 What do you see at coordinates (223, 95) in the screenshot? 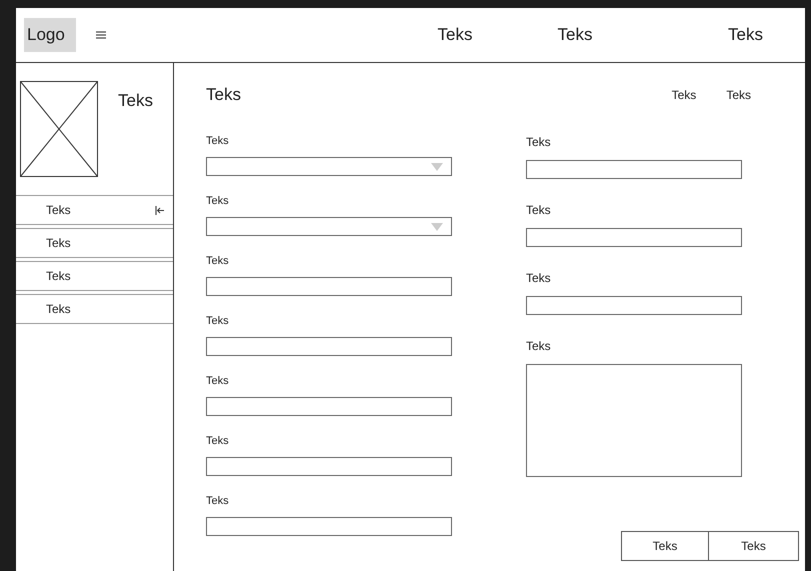
I see `page-title: Teks` at bounding box center [223, 95].